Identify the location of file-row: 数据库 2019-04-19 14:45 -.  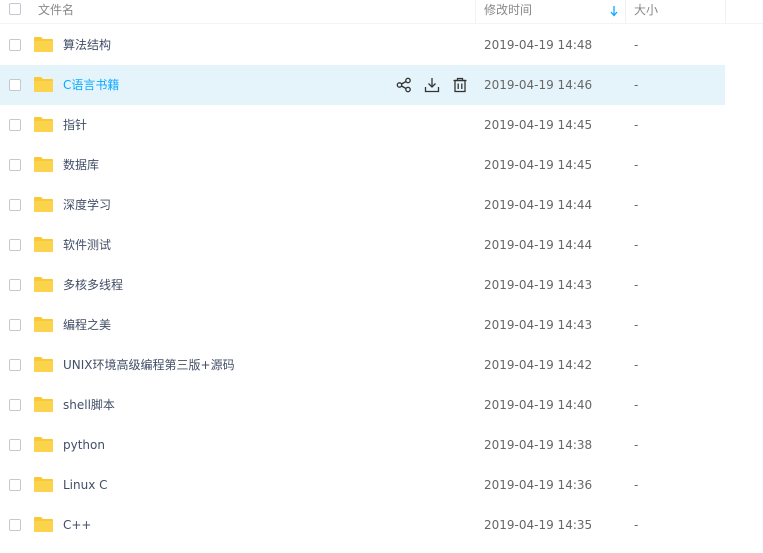
(362, 165).